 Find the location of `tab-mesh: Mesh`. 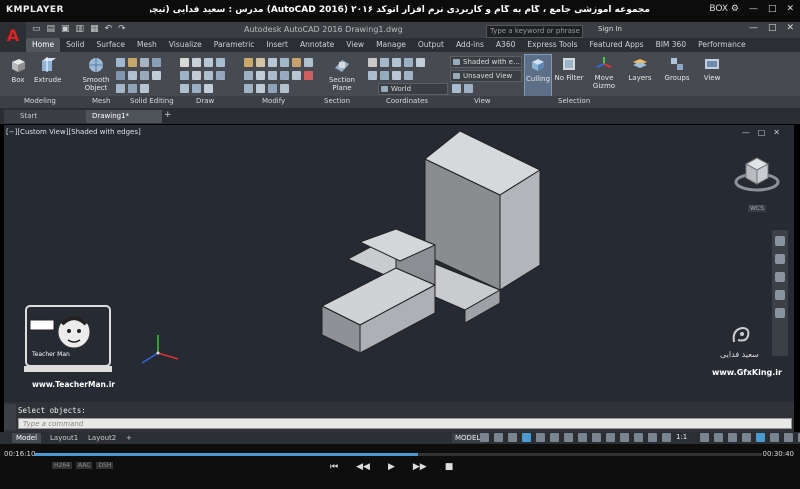

tab-mesh: Mesh is located at coordinates (147, 45).